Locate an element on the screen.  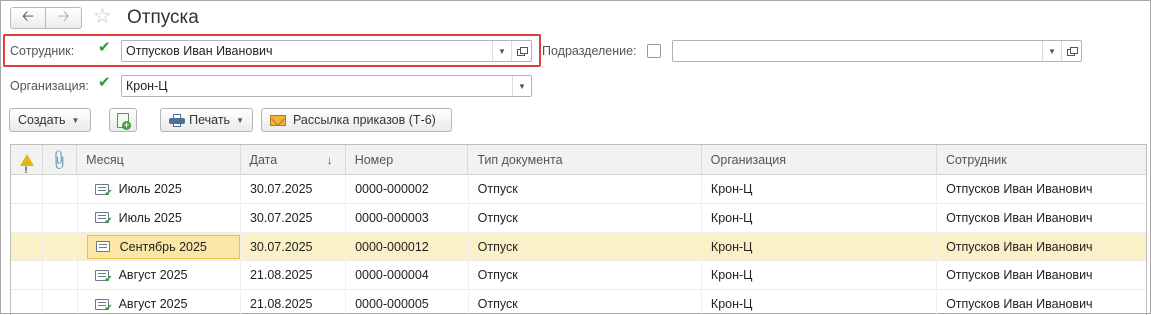
organization-filter-checkbox: ✔ is located at coordinates (104, 83).